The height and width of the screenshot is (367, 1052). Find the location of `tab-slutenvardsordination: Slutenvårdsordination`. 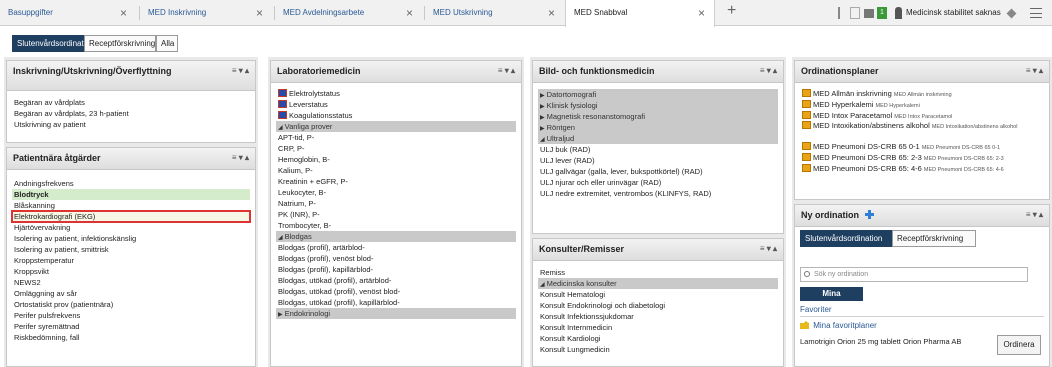

tab-slutenvardsordination: Slutenvårdsordination is located at coordinates (846, 238).